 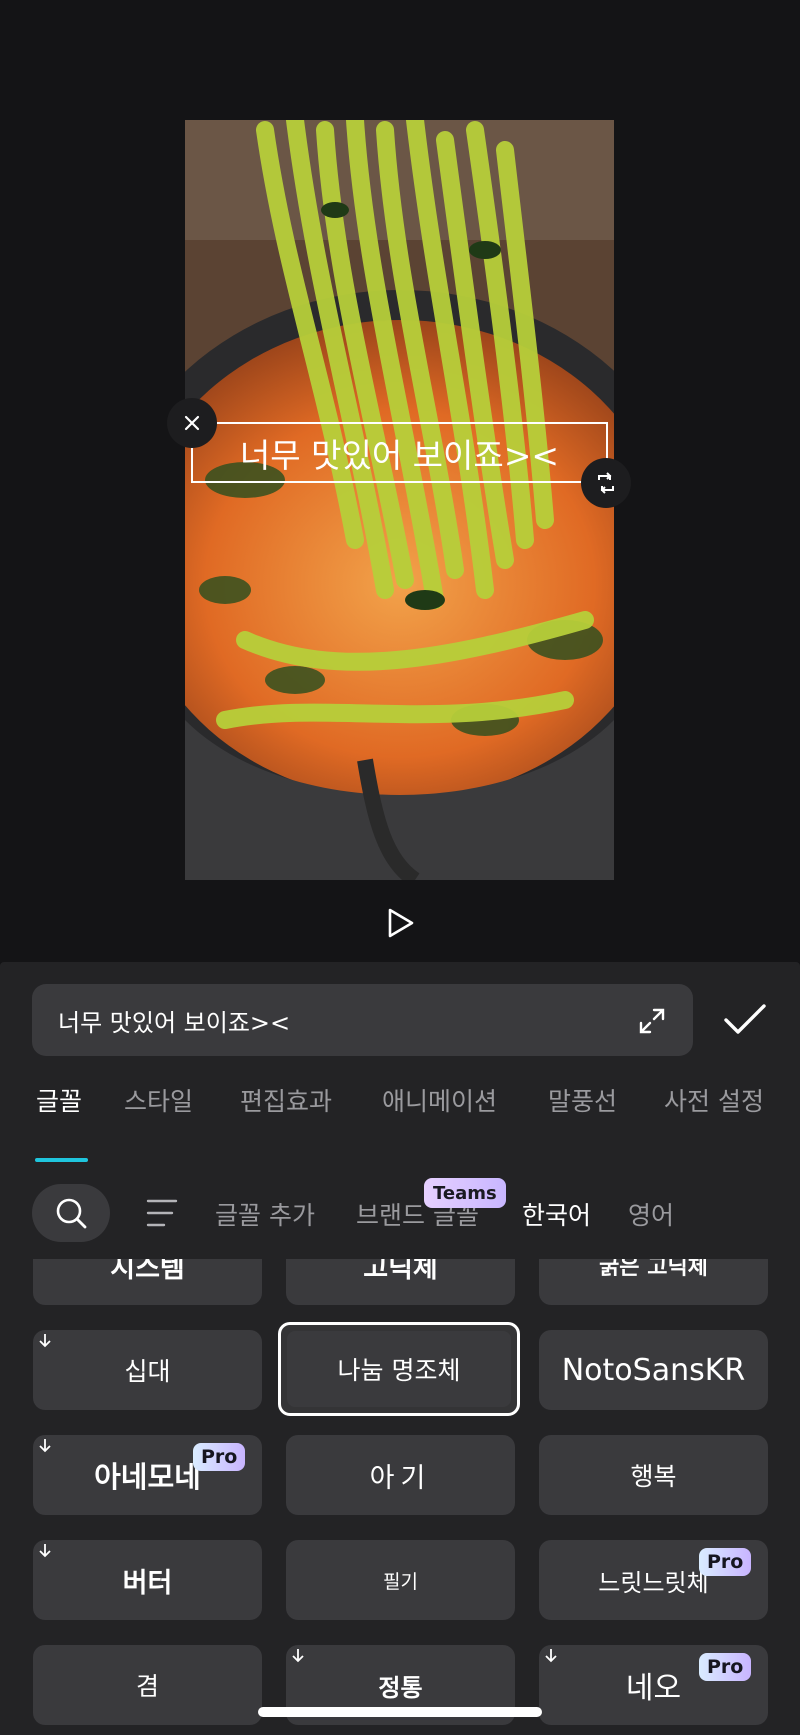 What do you see at coordinates (59, 1100) in the screenshot?
I see `tab-font: 글꼴` at bounding box center [59, 1100].